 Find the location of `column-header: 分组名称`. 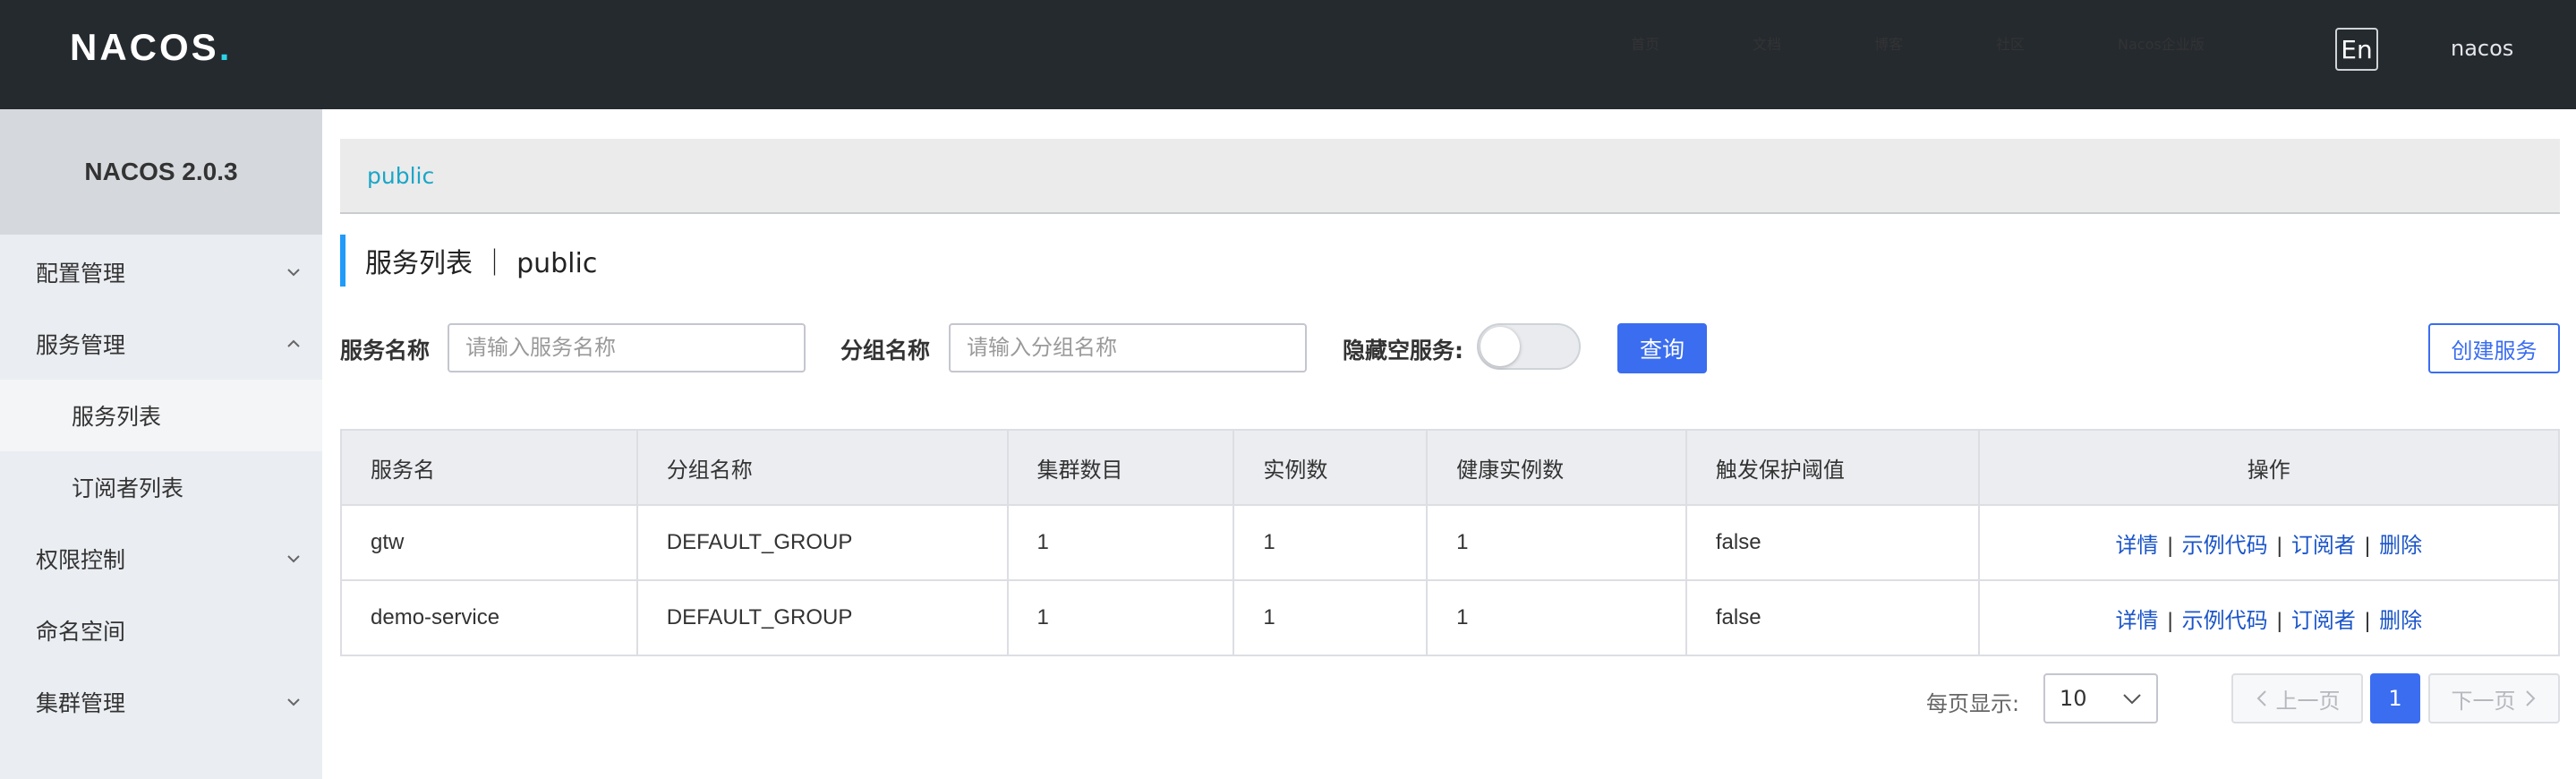

column-header: 分组名称 is located at coordinates (822, 467).